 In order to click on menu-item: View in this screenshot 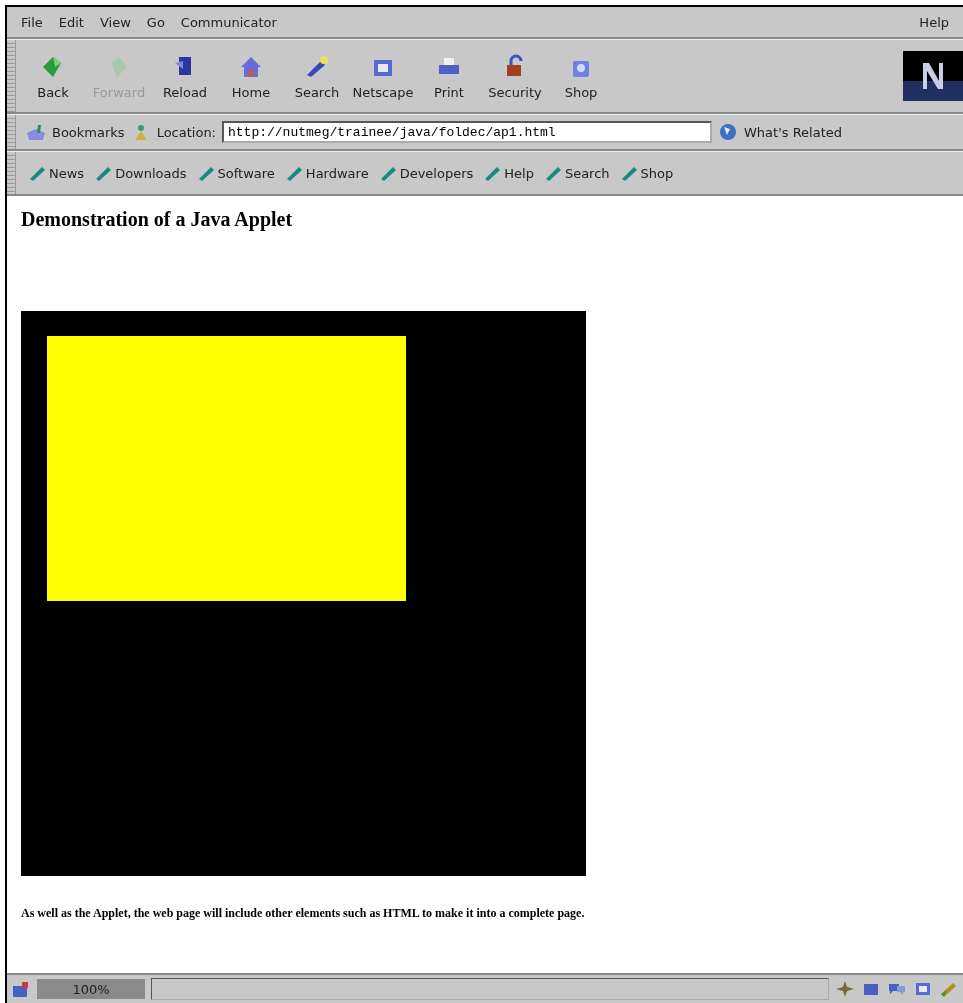, I will do `click(115, 22)`.